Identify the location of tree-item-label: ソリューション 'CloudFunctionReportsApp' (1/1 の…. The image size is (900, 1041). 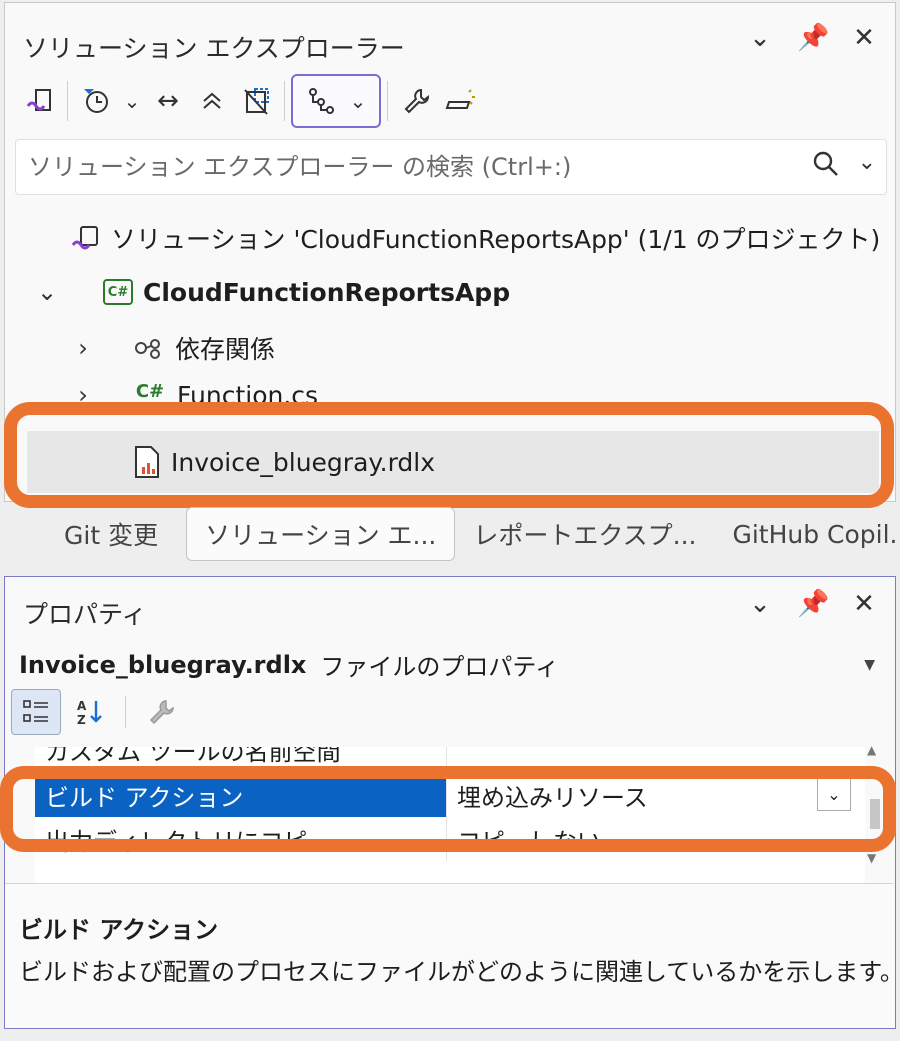
(496, 239).